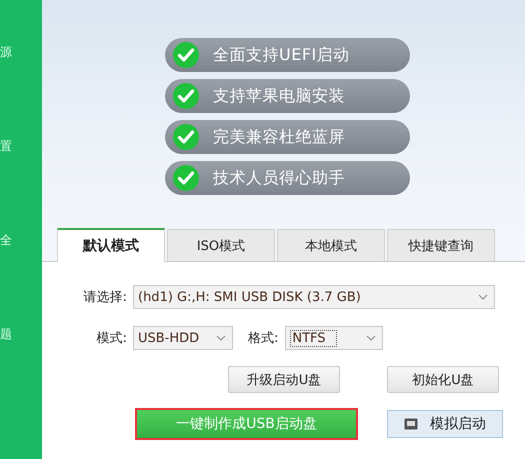 Image resolution: width=525 pixels, height=459 pixels. I want to click on feature-text: 支持苹果电脑安装, so click(279, 96).